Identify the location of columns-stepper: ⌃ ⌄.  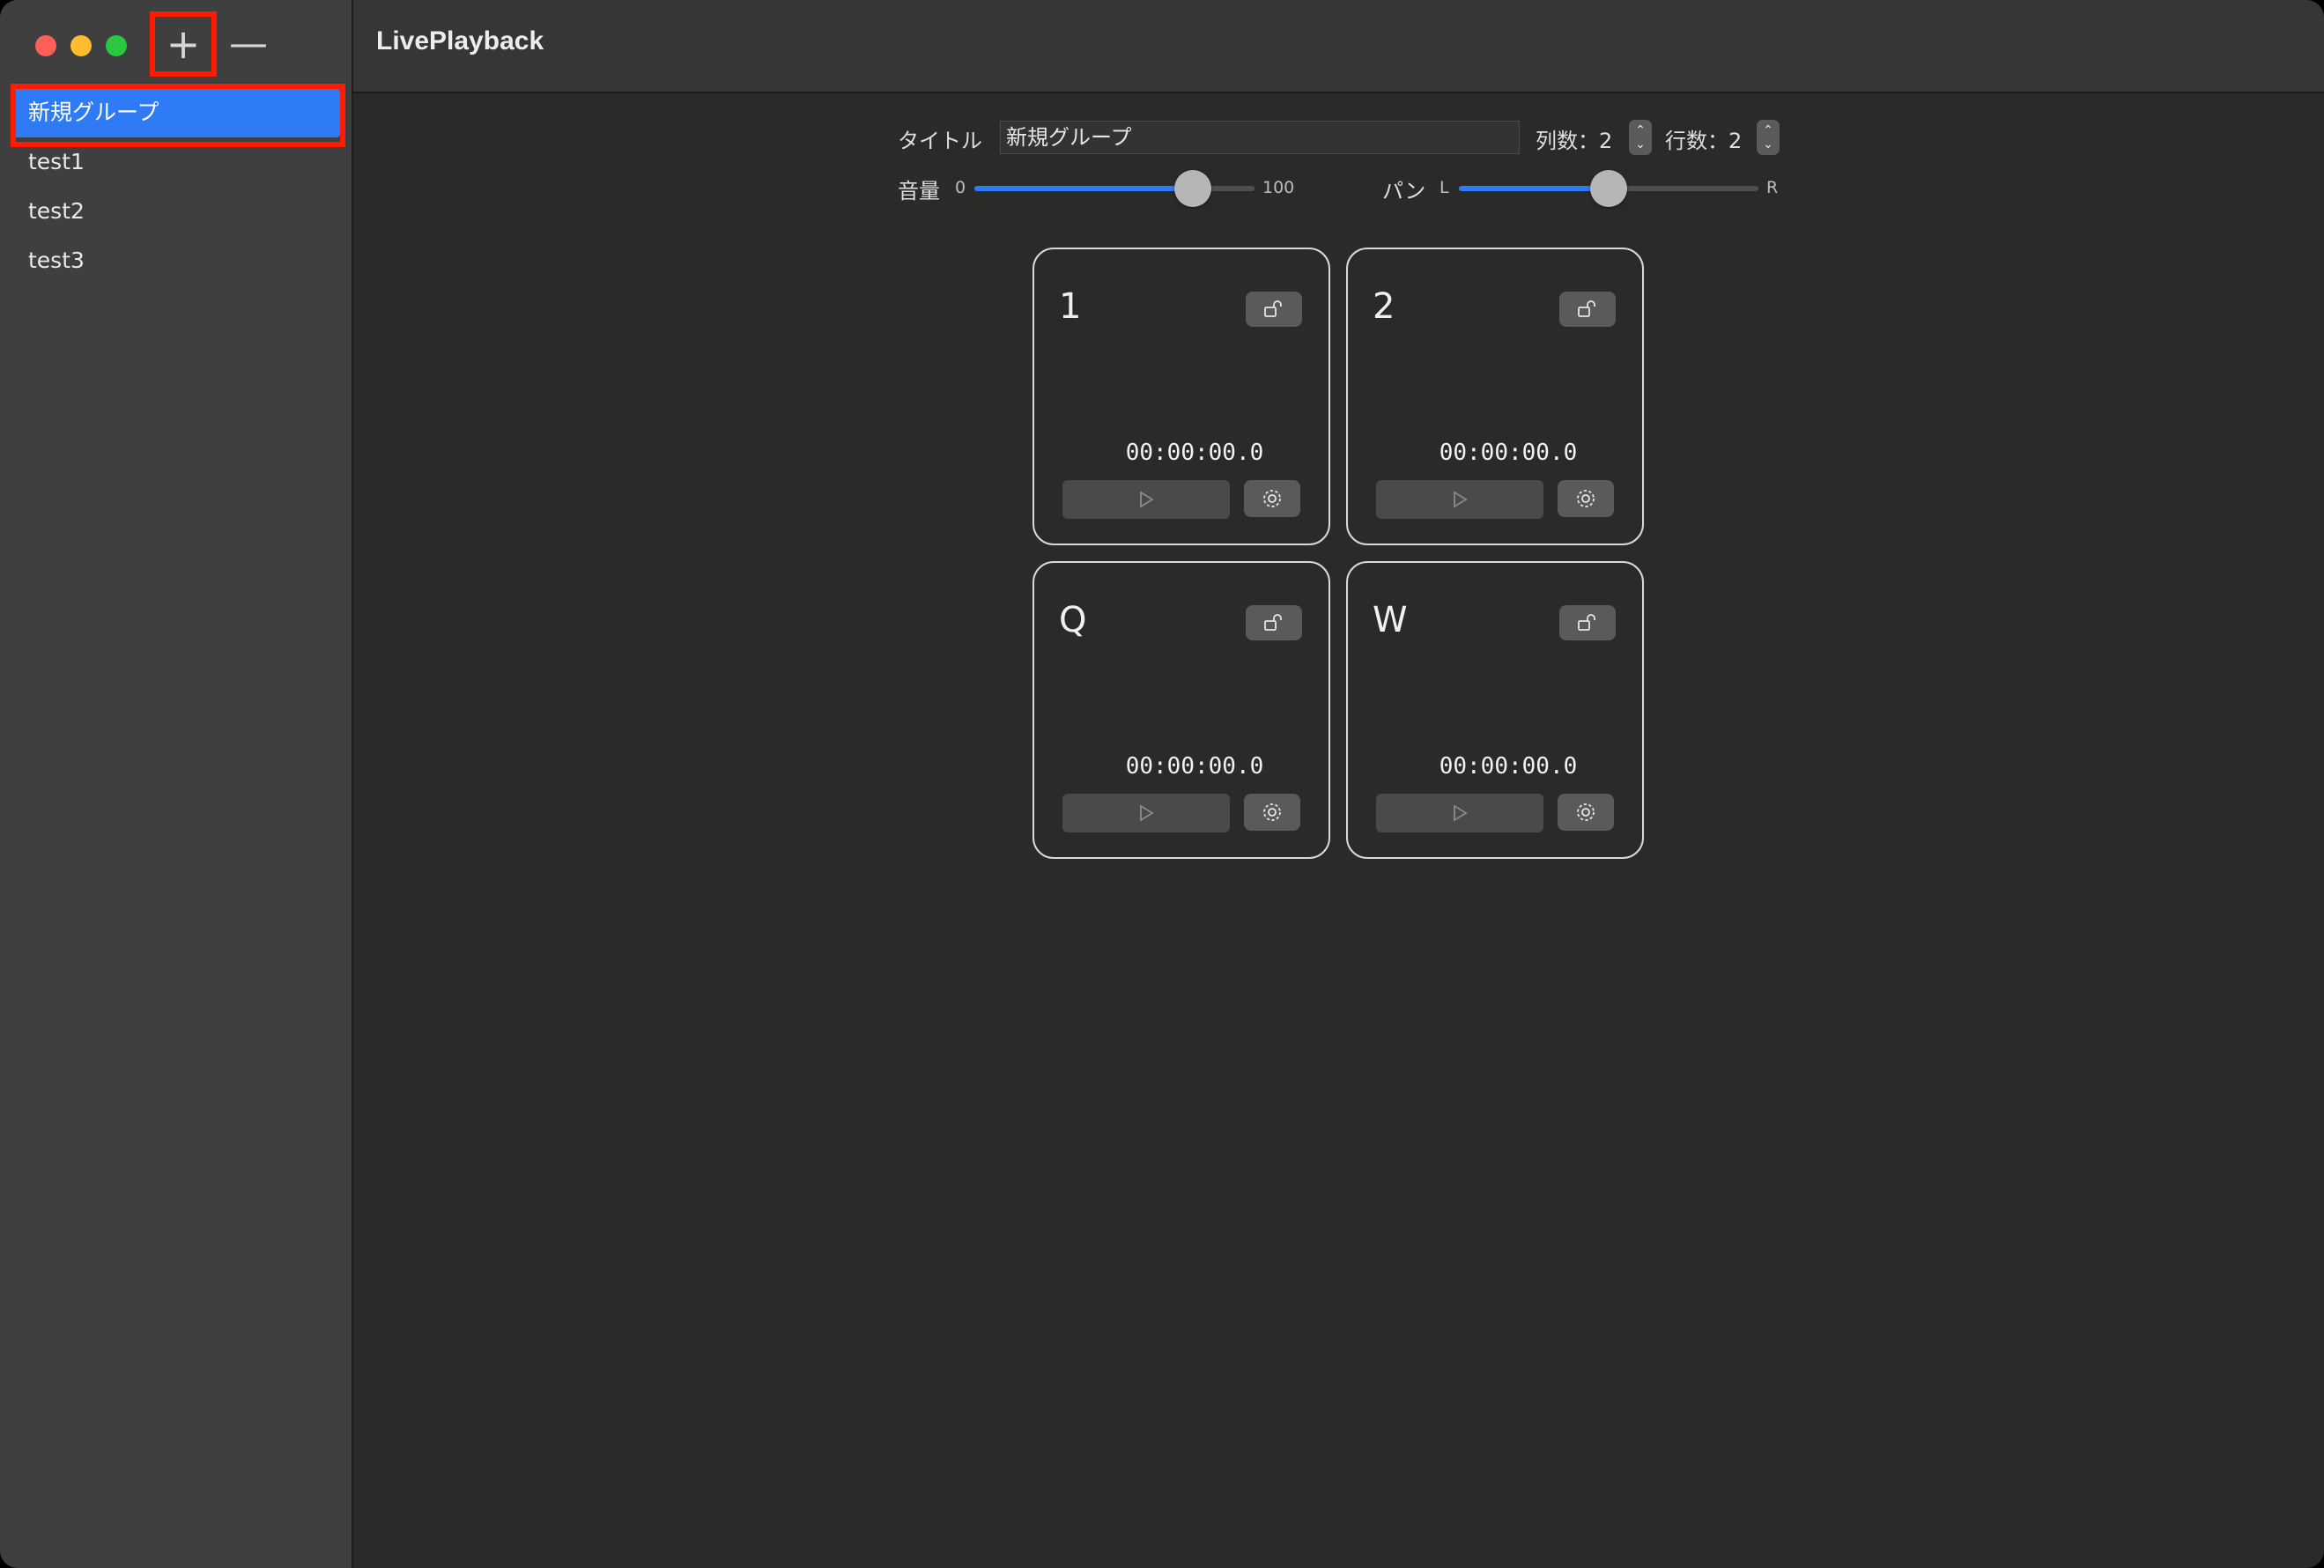
(1640, 137).